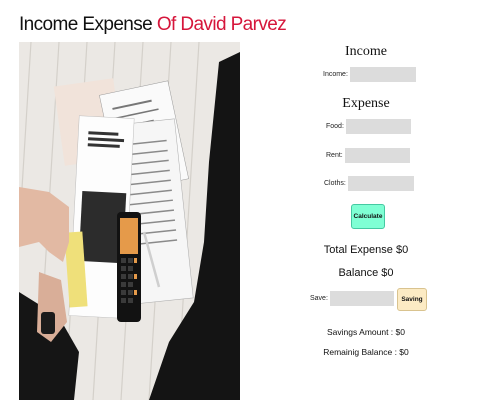 This screenshot has height=400, width=500. I want to click on cloths-row: Cloths:, so click(369, 183).